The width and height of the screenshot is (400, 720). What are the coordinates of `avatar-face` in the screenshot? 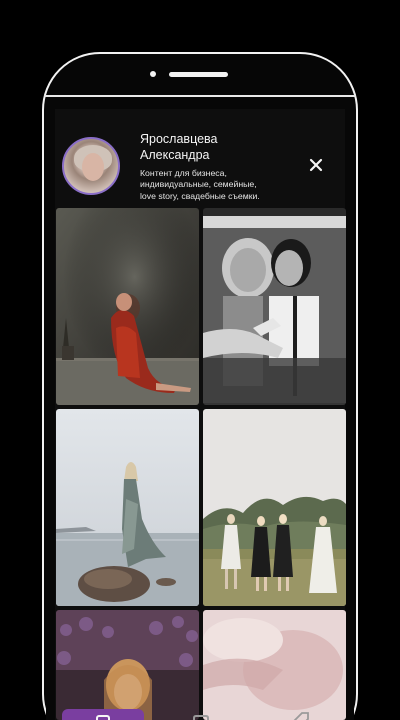 It's located at (93, 167).